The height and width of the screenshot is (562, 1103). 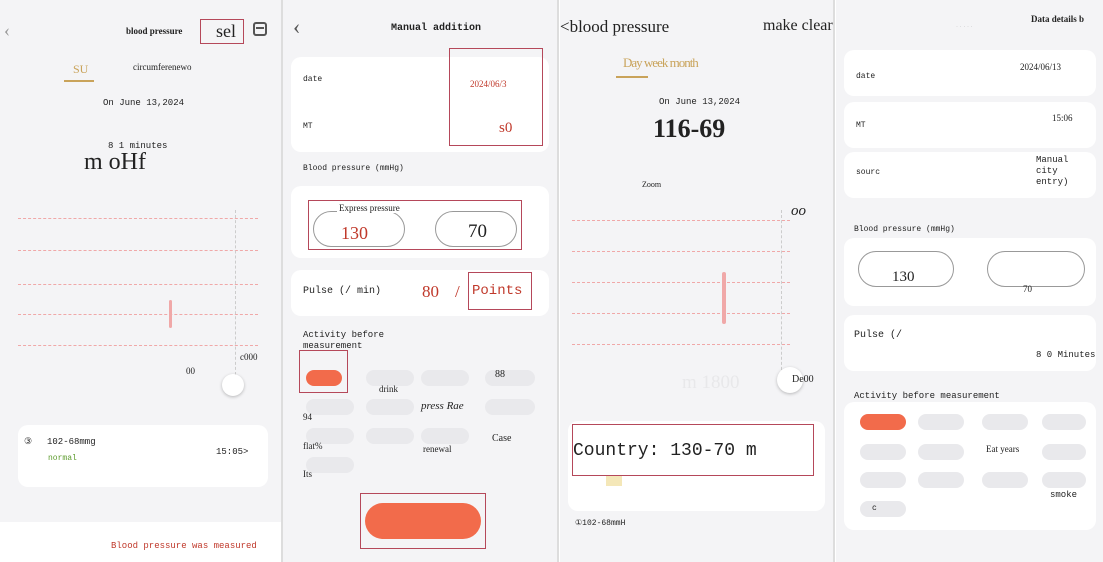 I want to click on pulse-value: 8 0 Minutes, so click(x=1066, y=355).